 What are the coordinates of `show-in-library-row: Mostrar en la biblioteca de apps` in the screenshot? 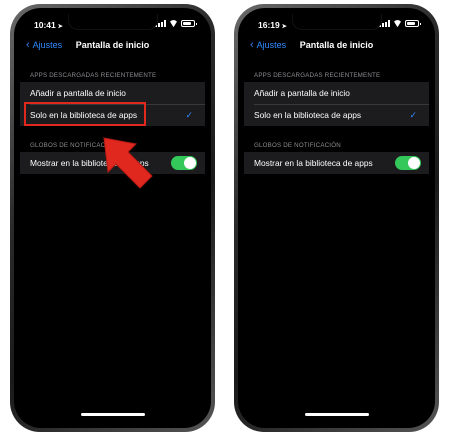 It's located at (336, 163).